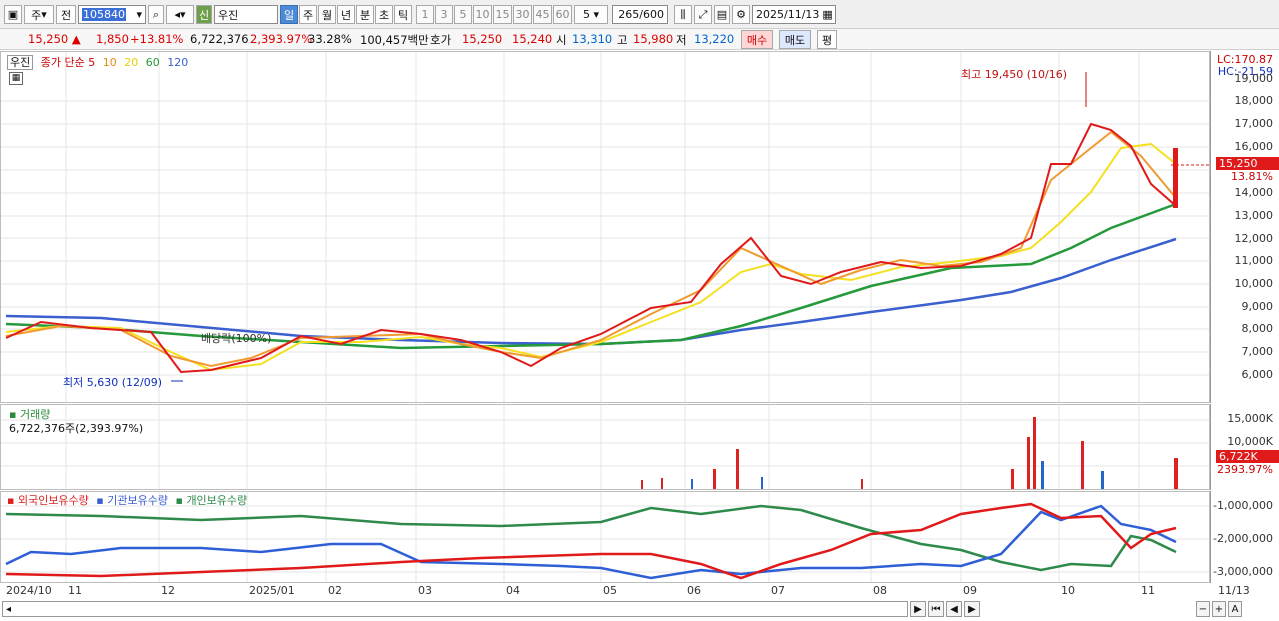  Describe the element at coordinates (403, 14) in the screenshot. I see `period-tick: 틱` at that location.